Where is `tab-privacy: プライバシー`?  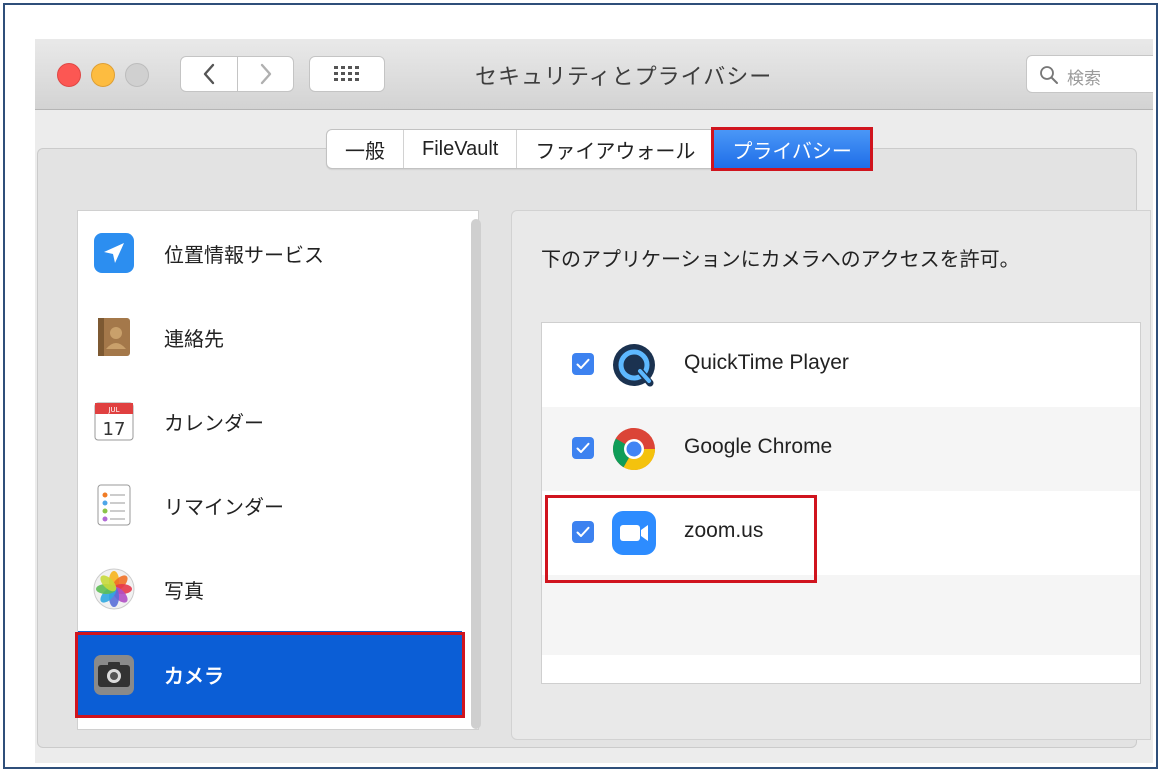
tab-privacy: プライバシー is located at coordinates (792, 149).